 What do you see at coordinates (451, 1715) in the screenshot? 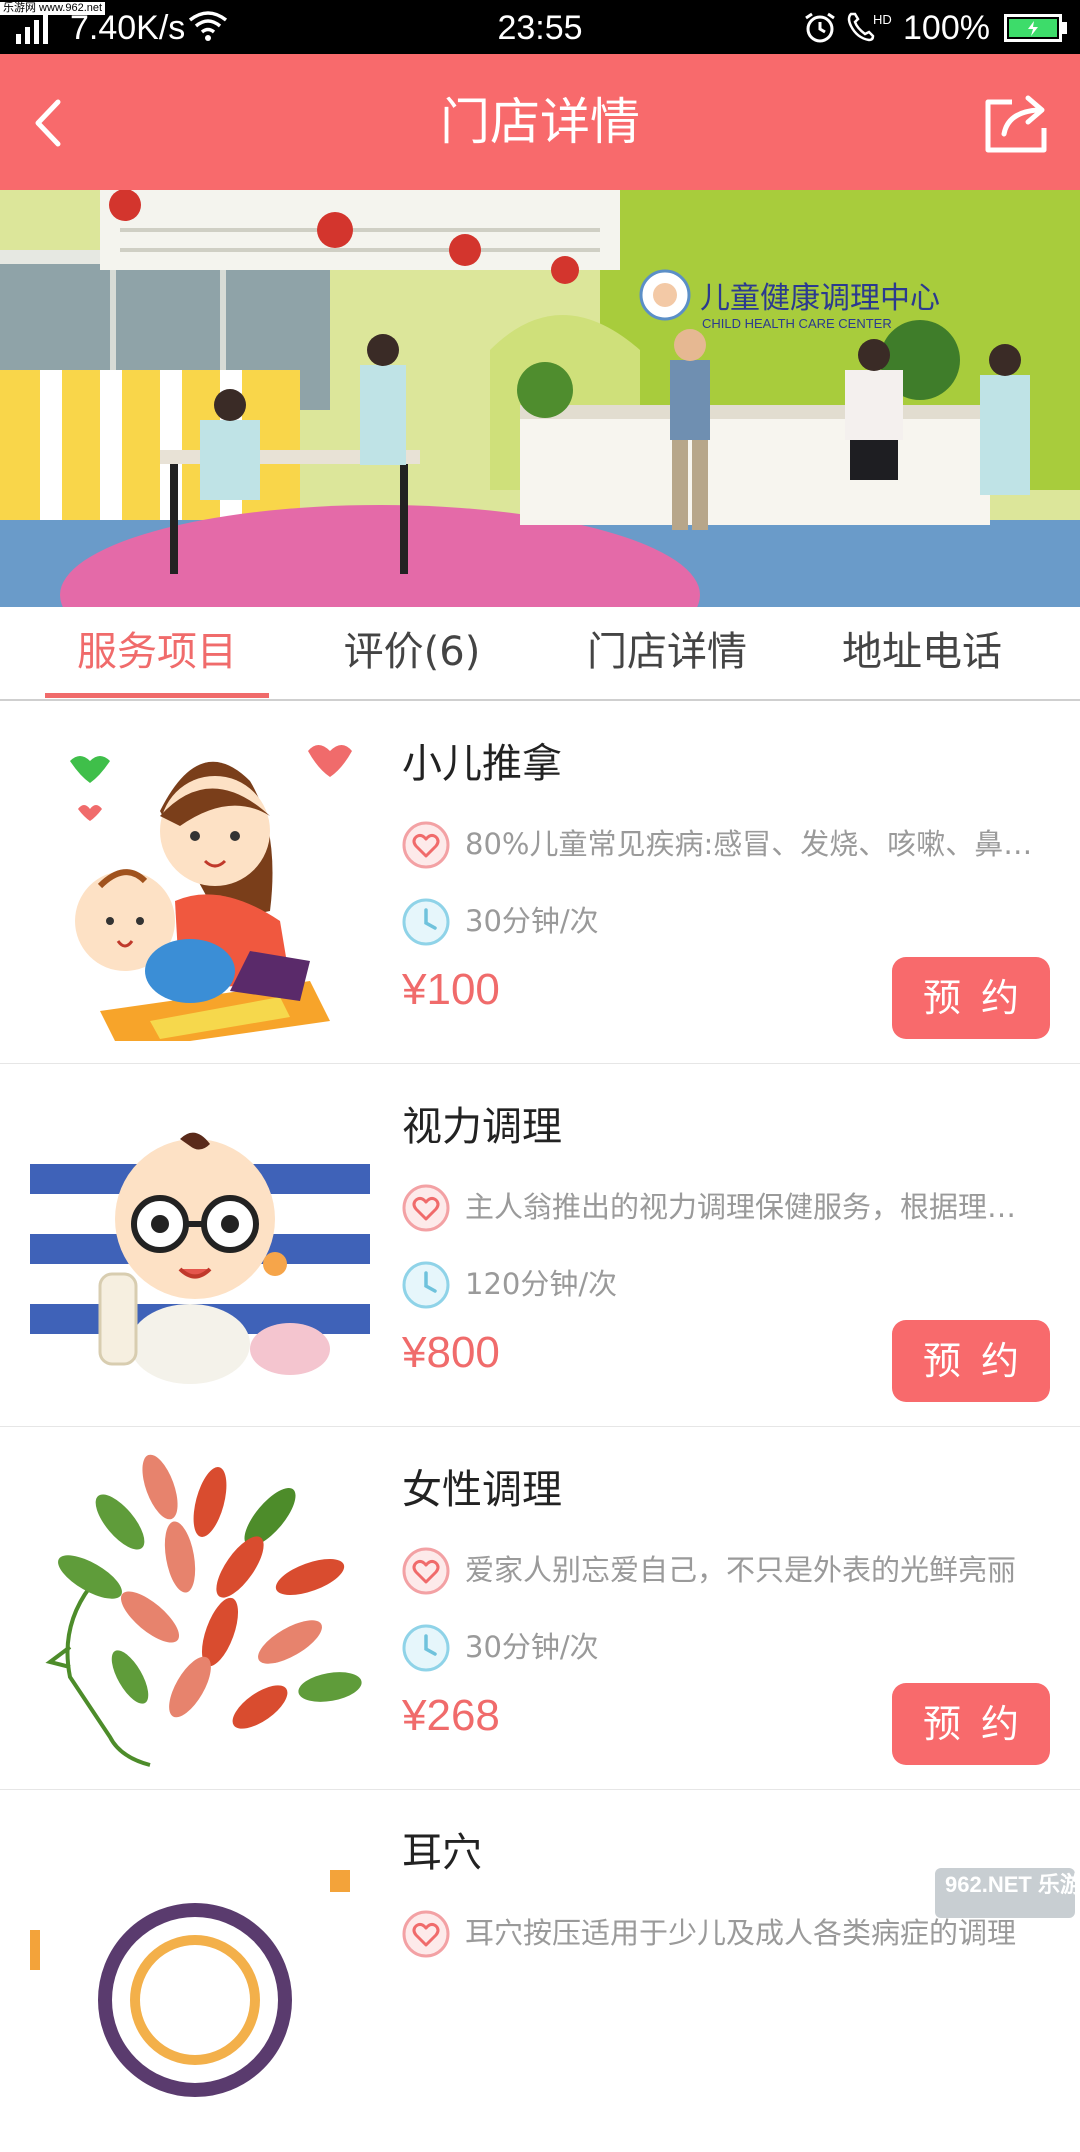
I see `service-price: ¥268` at bounding box center [451, 1715].